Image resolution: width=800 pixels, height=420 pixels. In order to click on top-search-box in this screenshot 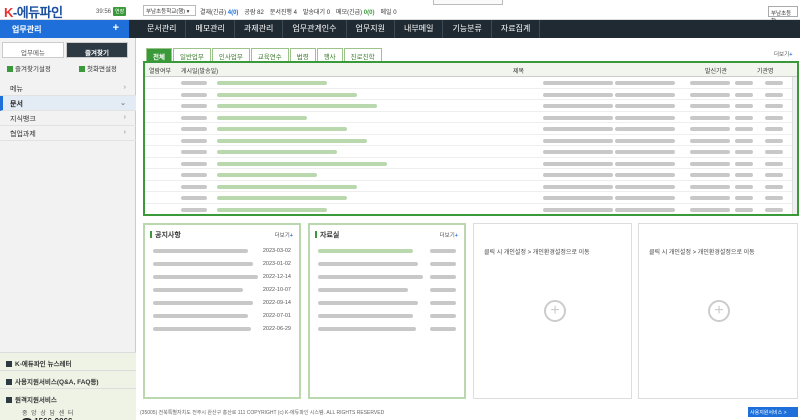, I will do `click(468, 2)`.